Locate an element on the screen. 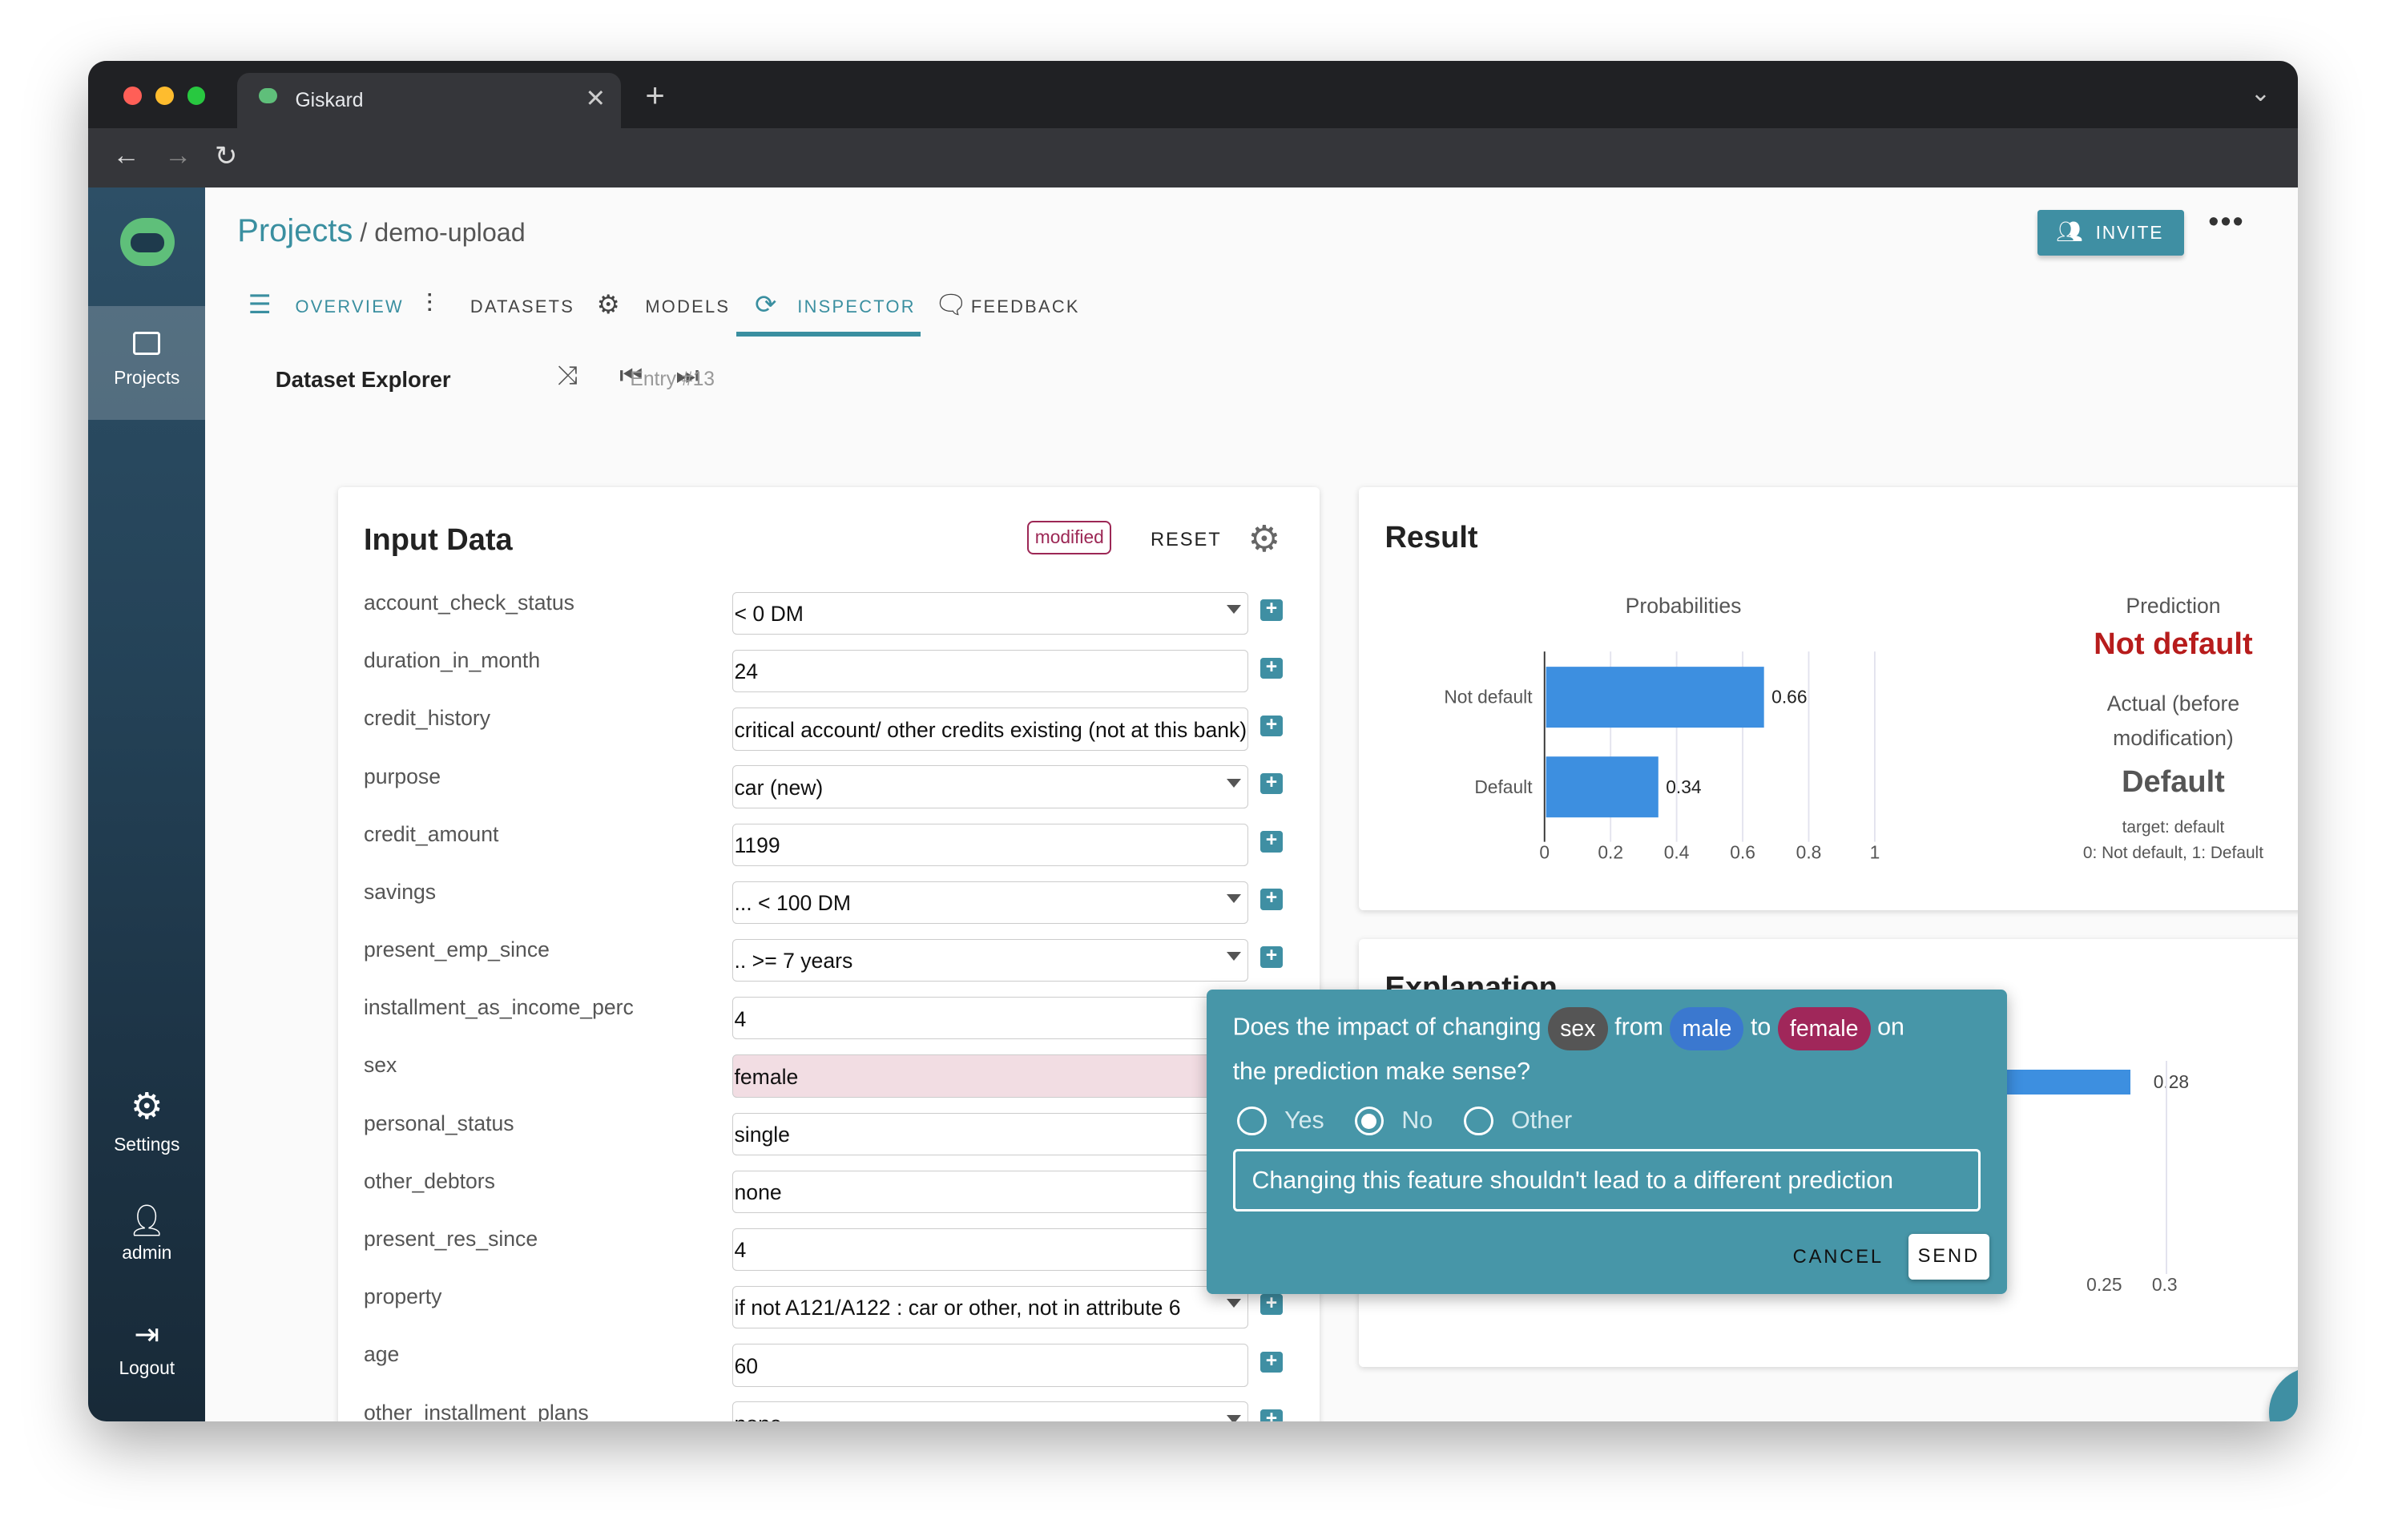 This screenshot has width=2386, height=1540. sidebar-item-projects: Projects is located at coordinates (147, 363).